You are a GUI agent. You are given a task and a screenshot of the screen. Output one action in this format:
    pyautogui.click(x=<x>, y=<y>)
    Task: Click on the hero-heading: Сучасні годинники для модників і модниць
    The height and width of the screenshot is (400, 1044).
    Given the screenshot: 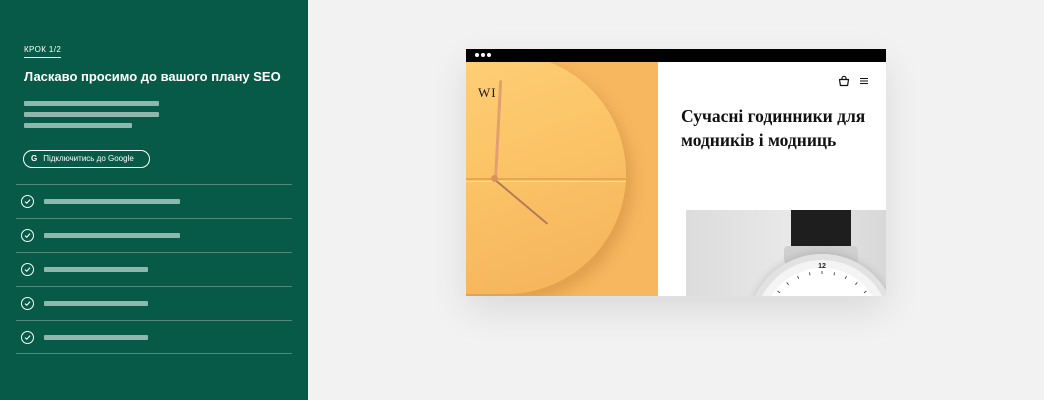 What is the action you would take?
    pyautogui.click(x=773, y=128)
    